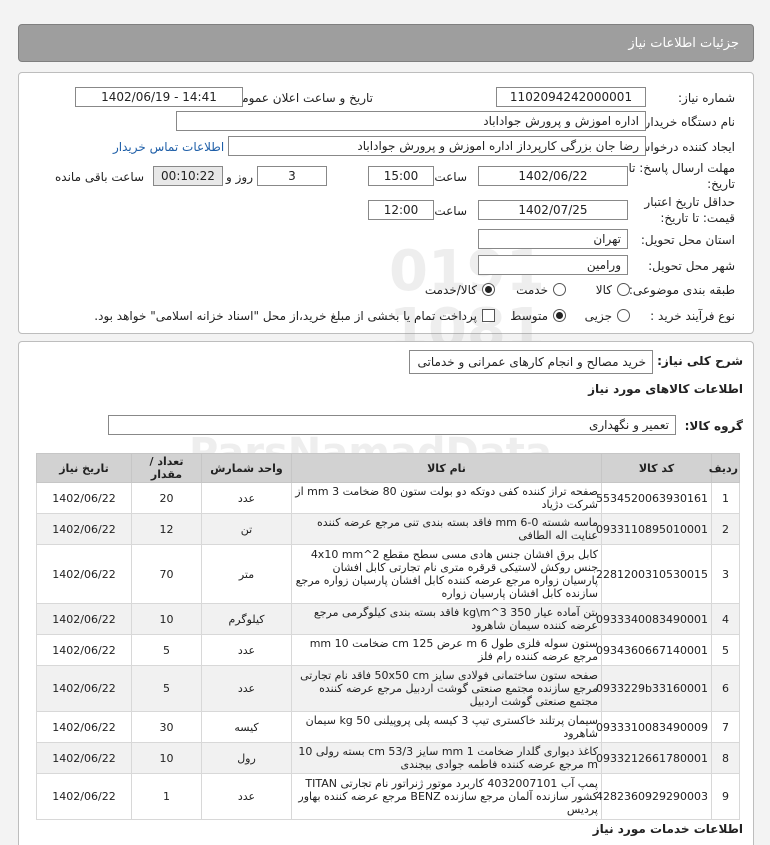 The image size is (770, 845). What do you see at coordinates (246, 529) in the screenshot?
I see `cell-unit: تن` at bounding box center [246, 529].